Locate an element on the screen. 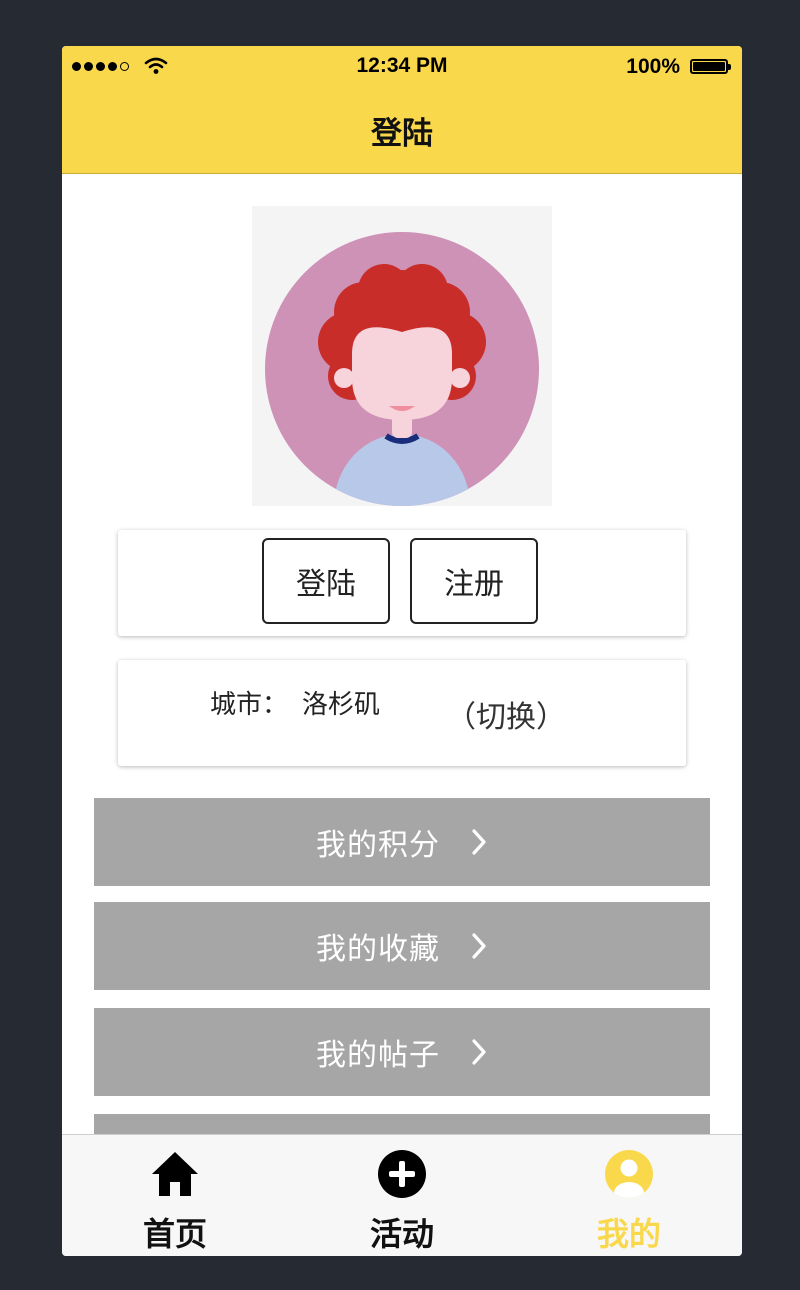 The height and width of the screenshot is (1290, 800). home-icon is located at coordinates (175, 1174).